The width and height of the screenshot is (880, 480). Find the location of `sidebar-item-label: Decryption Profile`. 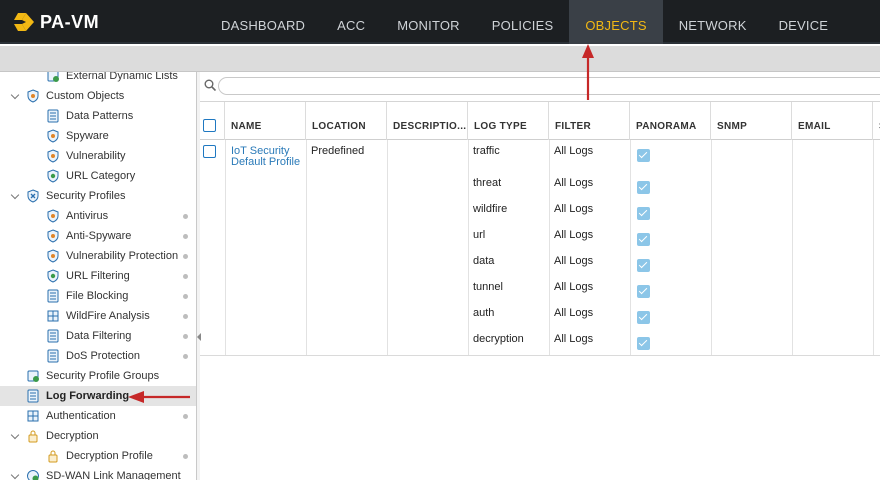

sidebar-item-label: Decryption Profile is located at coordinates (109, 456).